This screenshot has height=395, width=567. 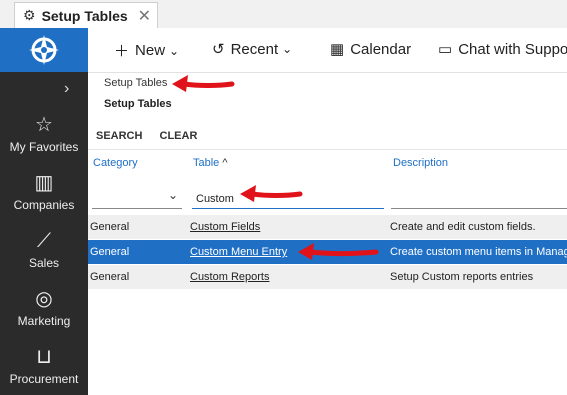 What do you see at coordinates (445, 49) in the screenshot?
I see `chat-icon: ▭` at bounding box center [445, 49].